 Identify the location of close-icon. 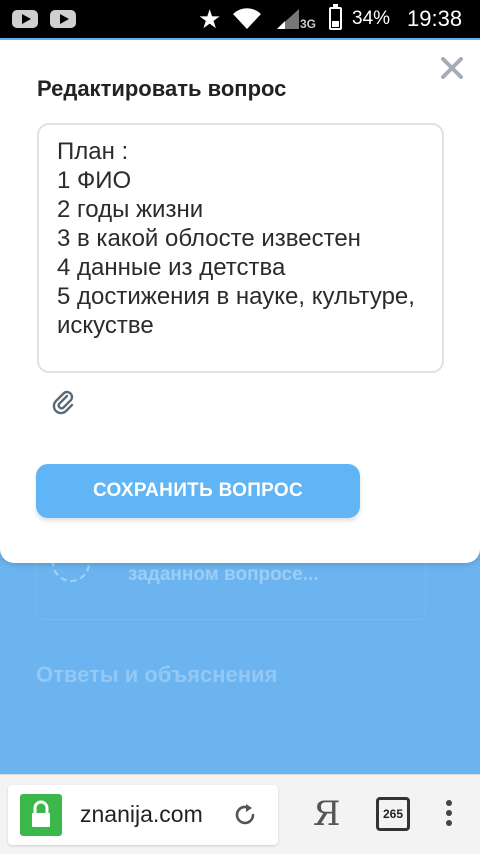
(452, 68).